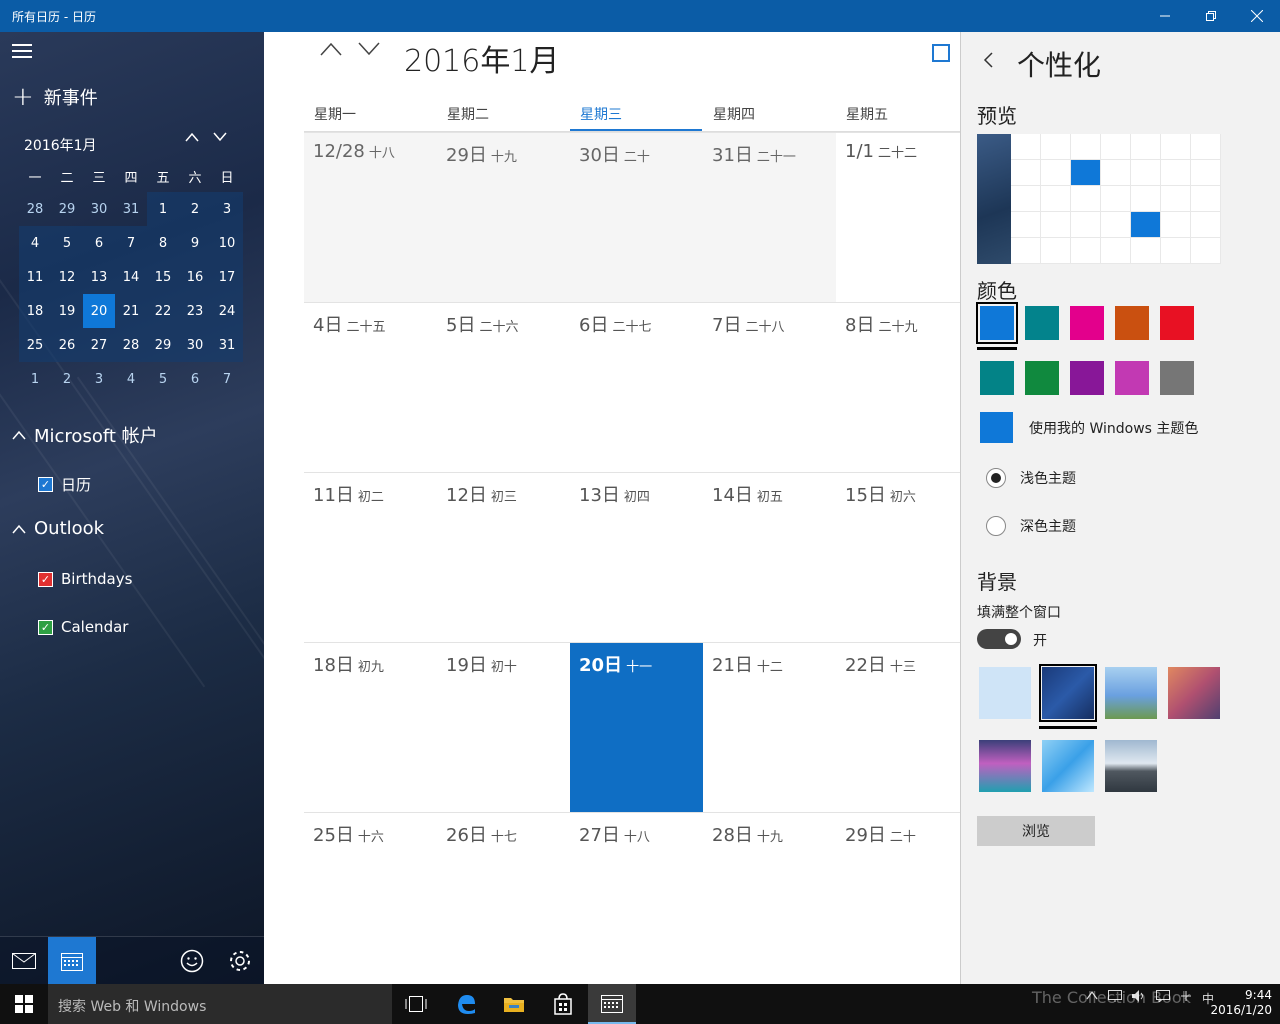 This screenshot has height=1024, width=1280. I want to click on mini-day: 27, so click(99, 345).